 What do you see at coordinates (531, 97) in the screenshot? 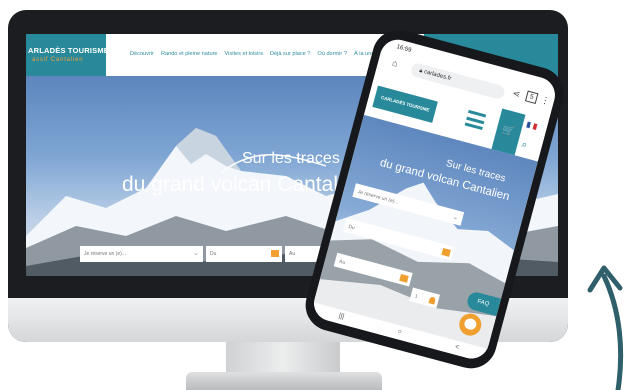
I see `tabs-count-icon: 5` at bounding box center [531, 97].